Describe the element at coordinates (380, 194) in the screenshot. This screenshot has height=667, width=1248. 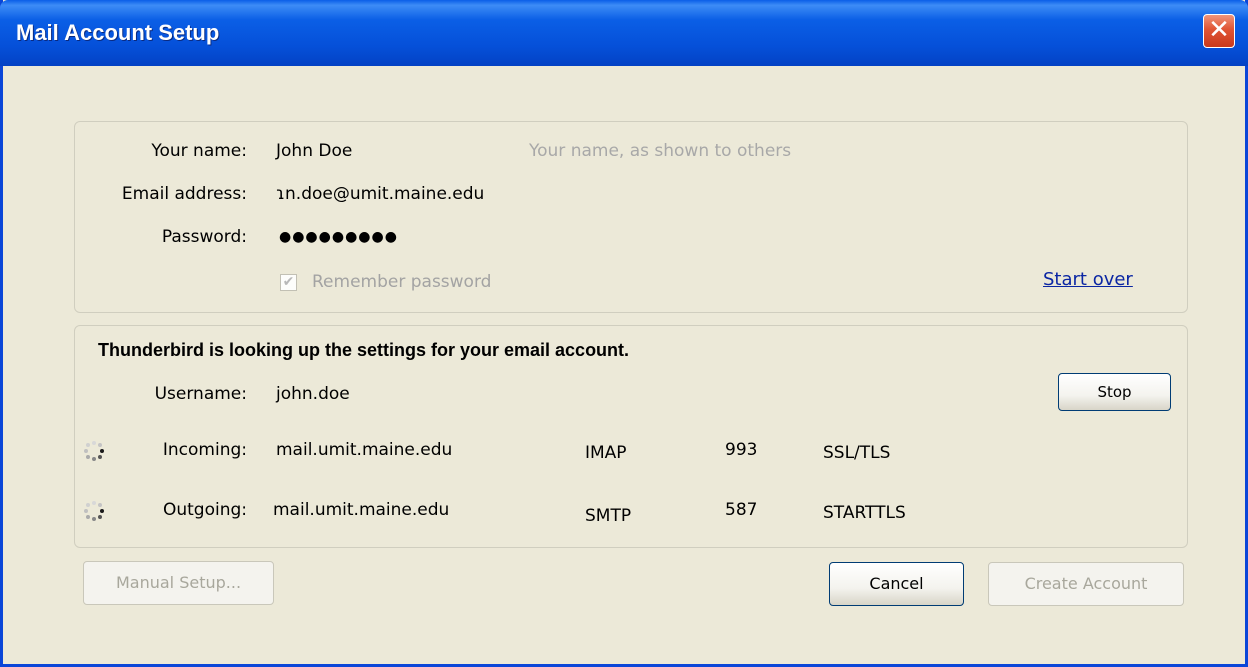
I see `email-field: ɿn.doe@umit.maine.edu` at that location.